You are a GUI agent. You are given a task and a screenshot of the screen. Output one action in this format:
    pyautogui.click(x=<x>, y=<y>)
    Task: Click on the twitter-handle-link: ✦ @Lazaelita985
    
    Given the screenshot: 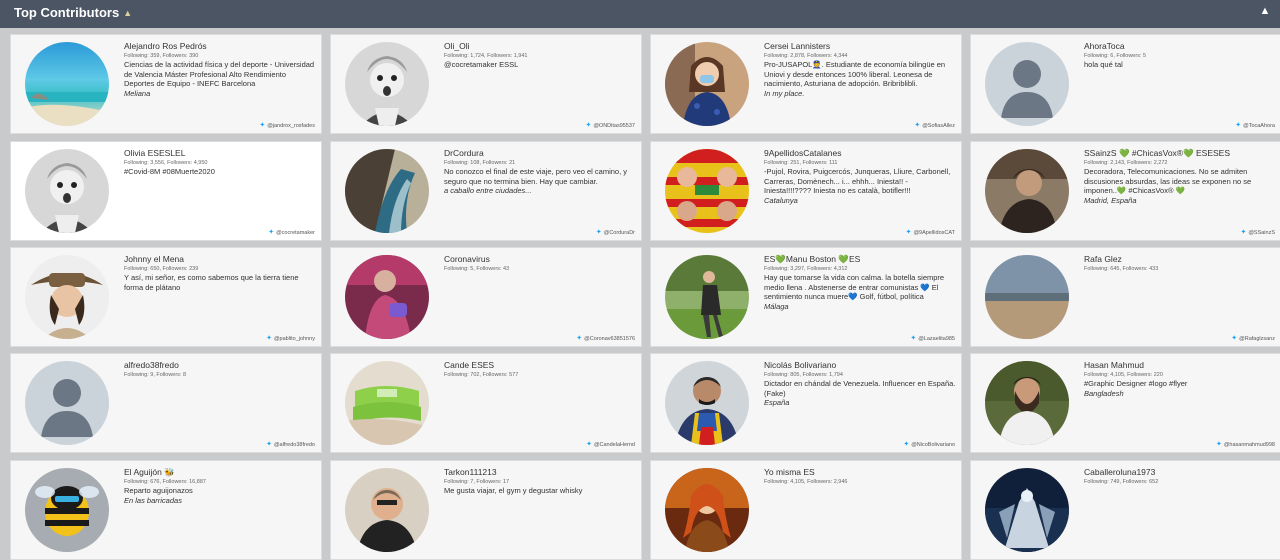 What is the action you would take?
    pyautogui.click(x=932, y=338)
    